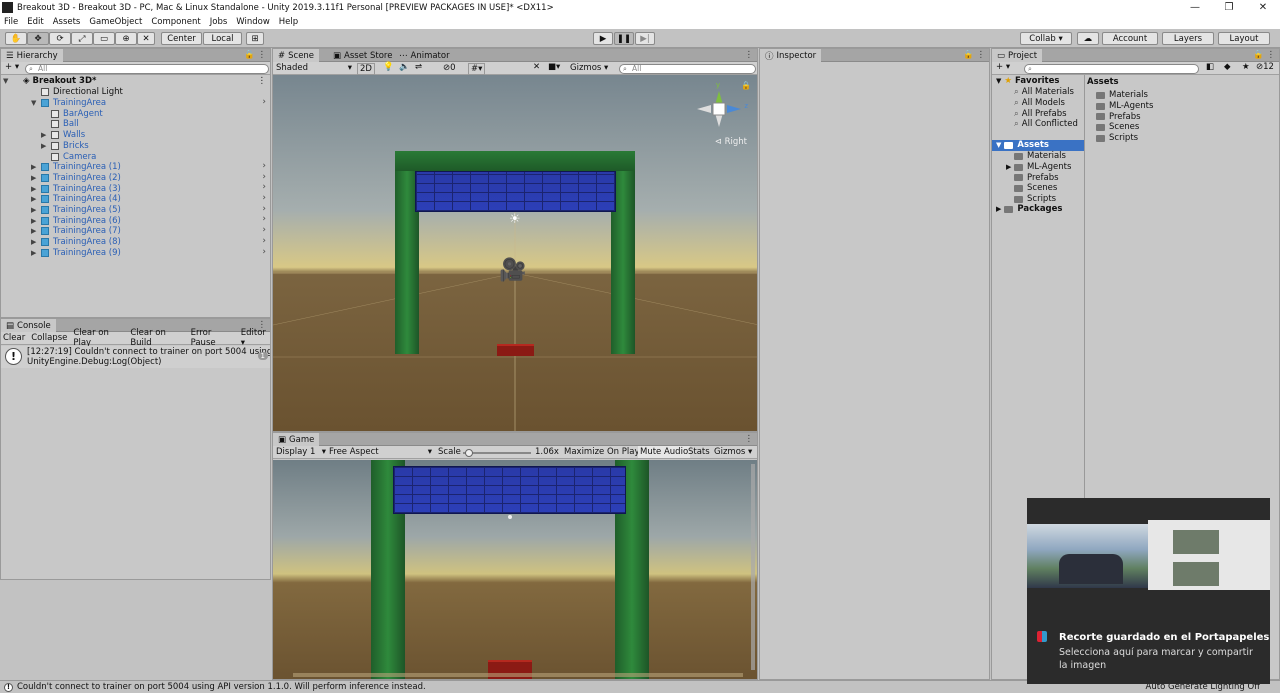 The image size is (1280, 693). Describe the element at coordinates (219, 22) in the screenshot. I see `menu-jobs: Jobs` at that location.